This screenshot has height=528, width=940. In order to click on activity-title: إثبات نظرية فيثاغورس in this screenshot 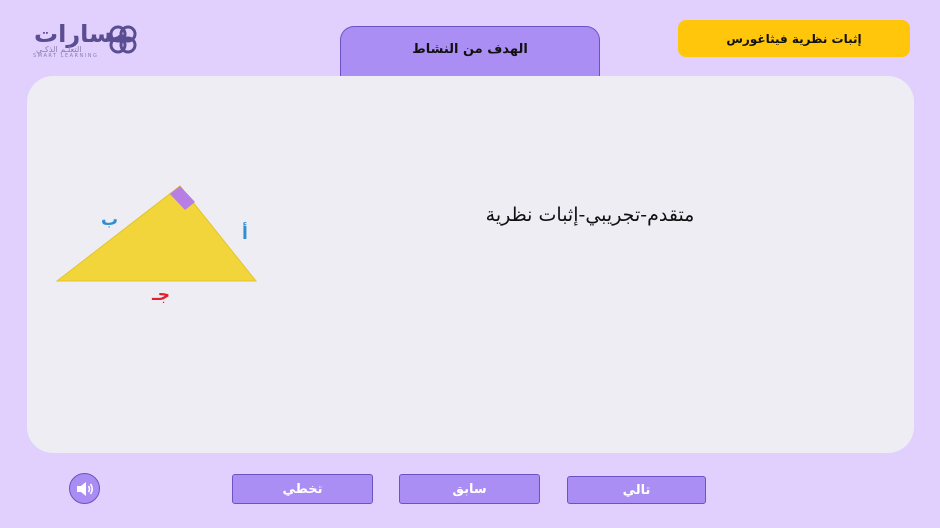, I will do `click(794, 38)`.